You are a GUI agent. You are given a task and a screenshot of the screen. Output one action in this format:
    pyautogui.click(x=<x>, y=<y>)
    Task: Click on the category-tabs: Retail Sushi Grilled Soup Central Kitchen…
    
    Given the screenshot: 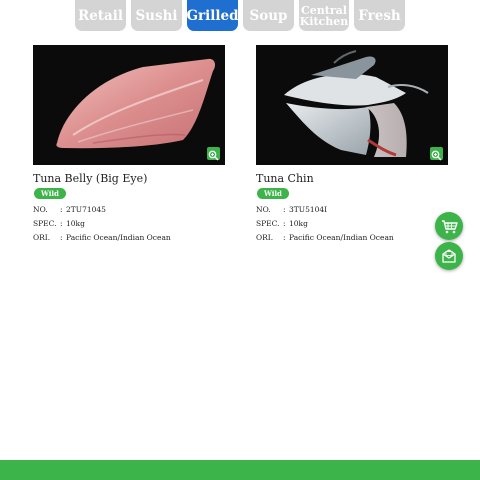 What is the action you would take?
    pyautogui.click(x=240, y=17)
    